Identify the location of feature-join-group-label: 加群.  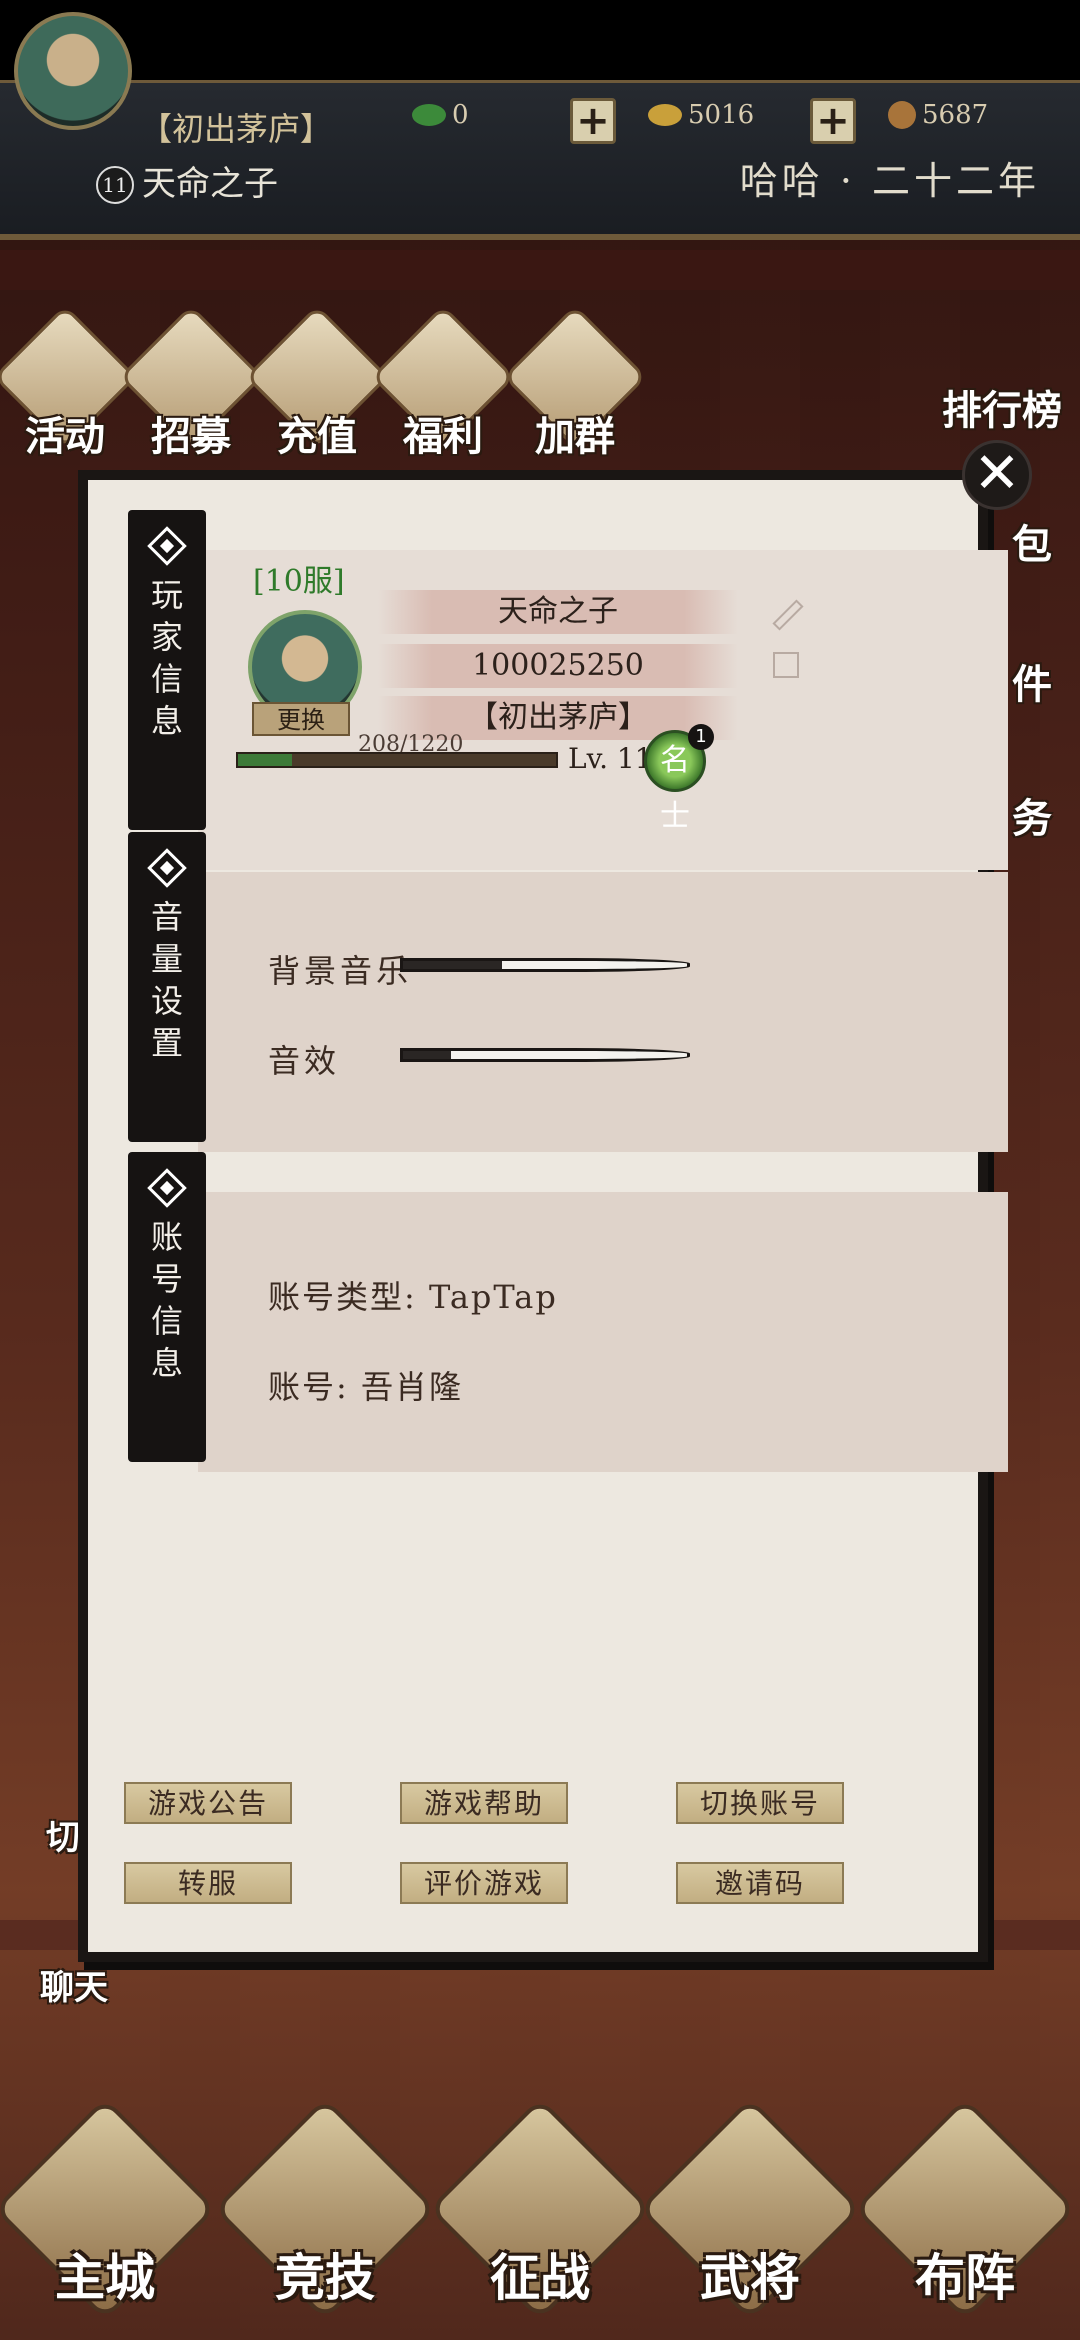
(575, 437).